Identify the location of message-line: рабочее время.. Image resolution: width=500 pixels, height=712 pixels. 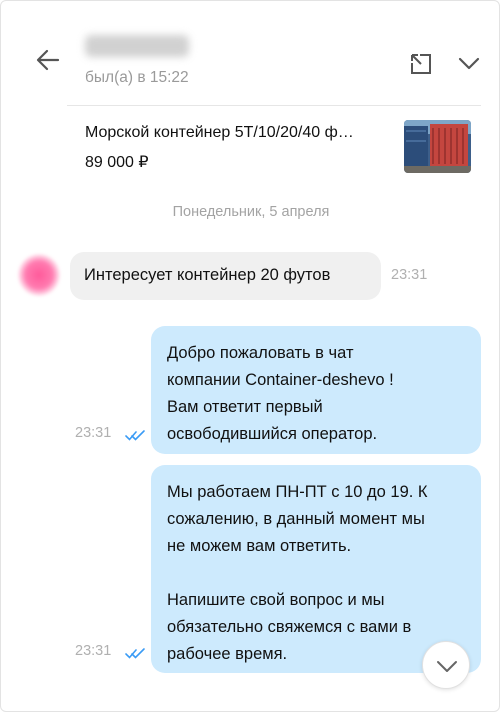
(227, 654).